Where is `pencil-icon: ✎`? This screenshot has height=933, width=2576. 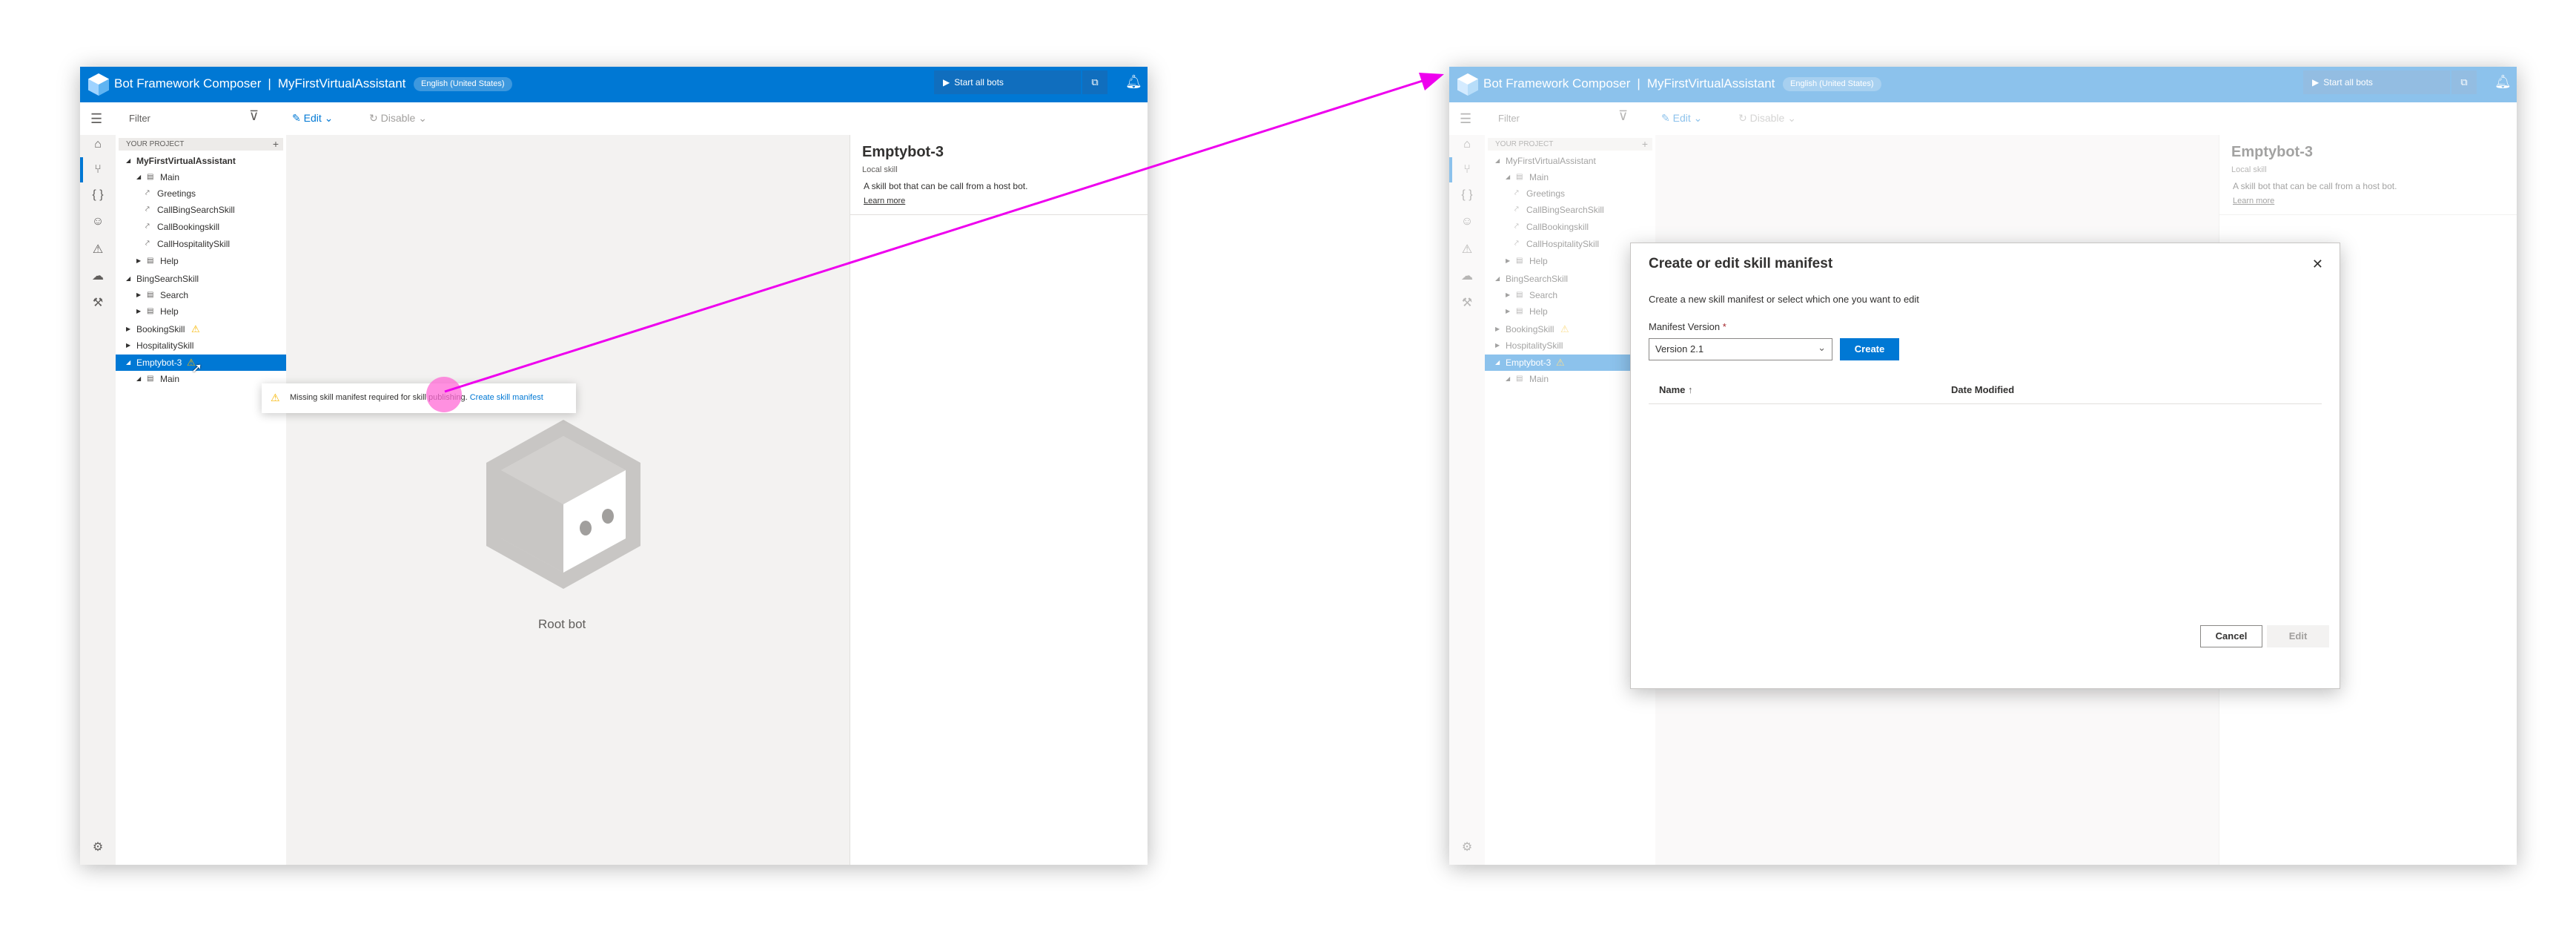 pencil-icon: ✎ is located at coordinates (1665, 118).